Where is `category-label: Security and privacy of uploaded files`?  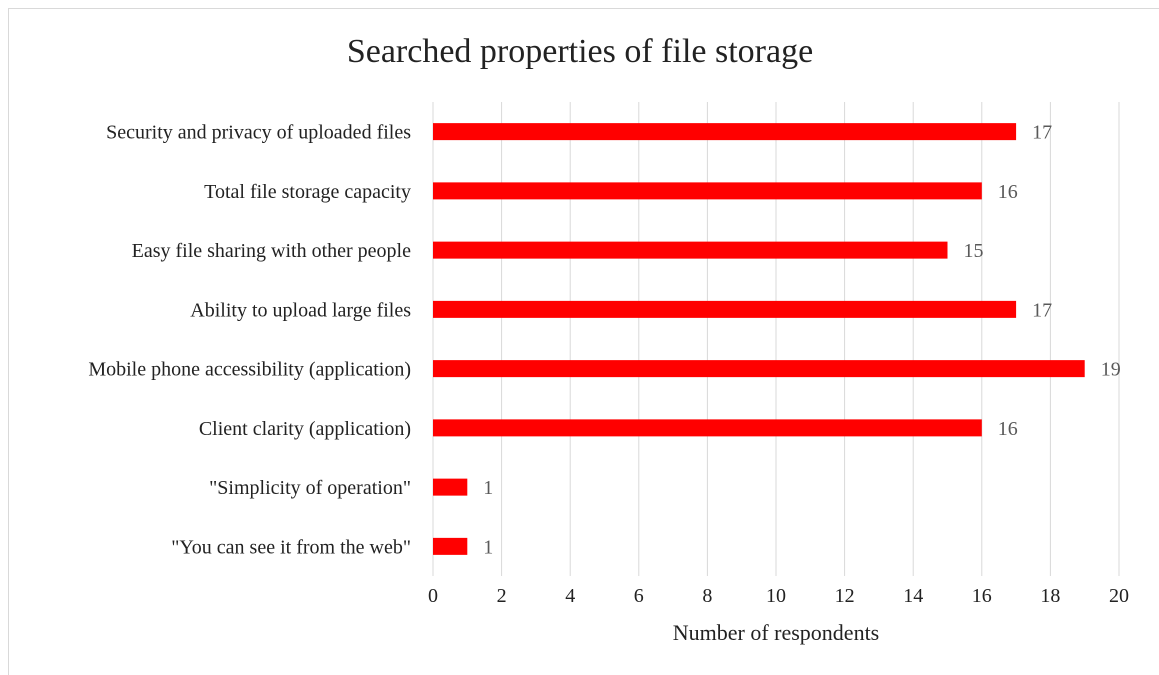
category-label: Security and privacy of uploaded files is located at coordinates (258, 133).